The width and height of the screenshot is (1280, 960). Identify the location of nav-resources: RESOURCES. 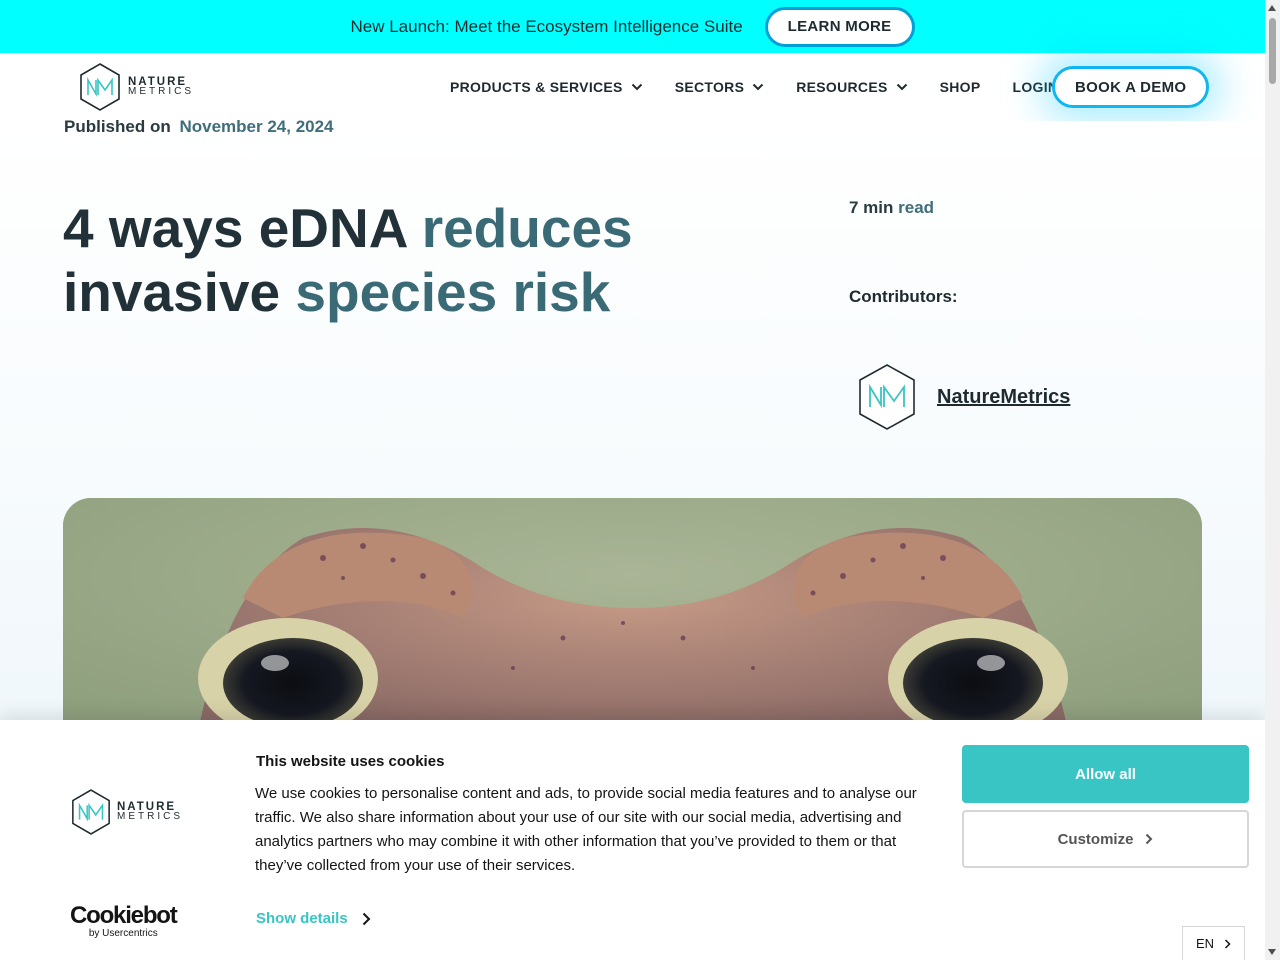
(851, 87).